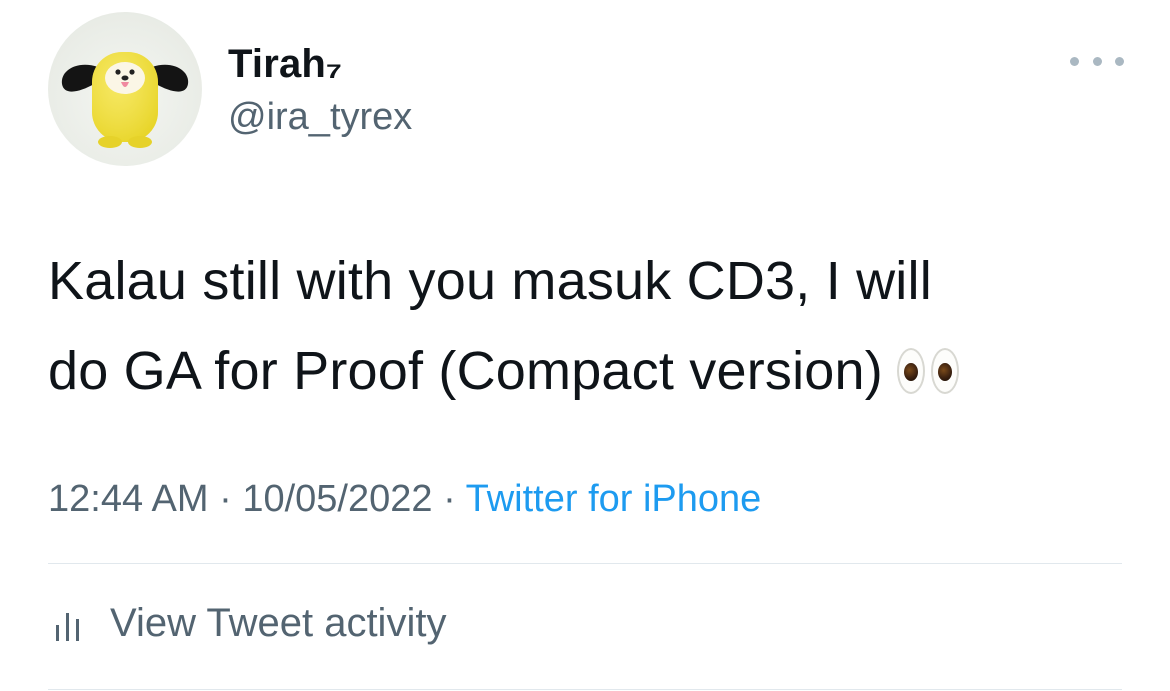  Describe the element at coordinates (944, 370) in the screenshot. I see `eye-right` at that location.